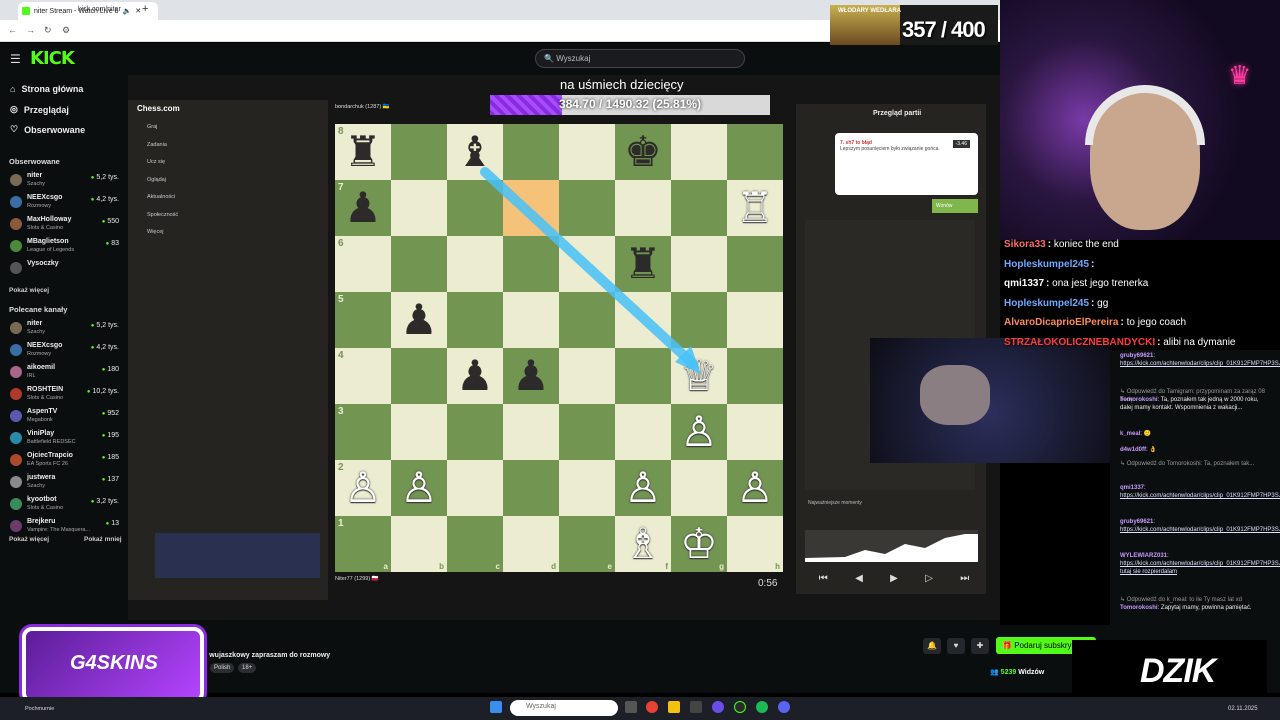 The height and width of the screenshot is (720, 1280). I want to click on square-f1: f ♗, so click(643, 544).